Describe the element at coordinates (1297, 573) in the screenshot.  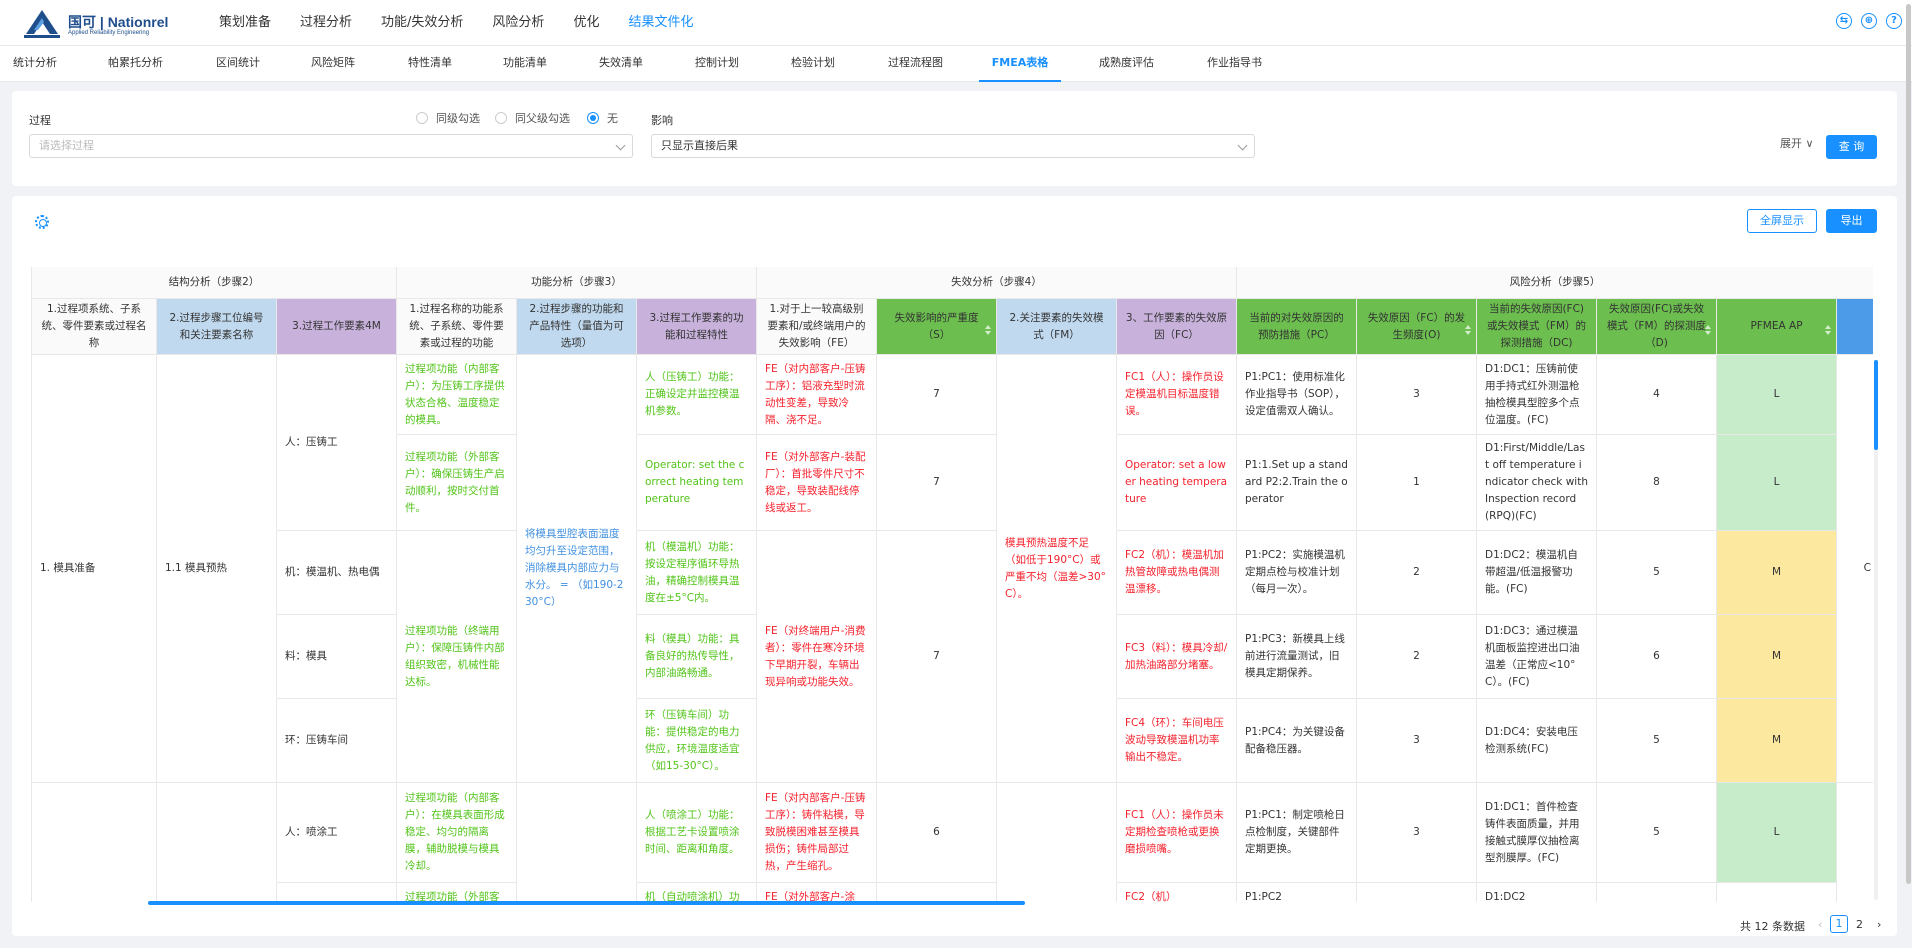
I see `cell-prevention: P1:PC2：实施模温机定期点检与校准计划（每月一次）。` at that location.